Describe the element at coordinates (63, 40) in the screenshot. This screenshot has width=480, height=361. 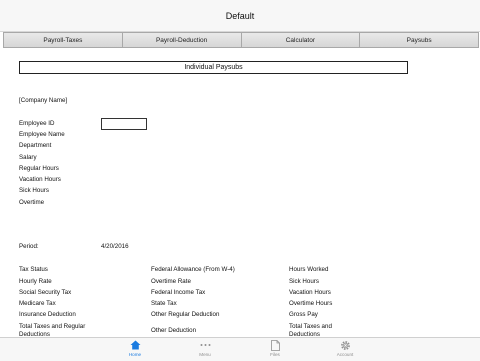
I see `tab-payroll-taxes: Payroll-Taxes` at that location.